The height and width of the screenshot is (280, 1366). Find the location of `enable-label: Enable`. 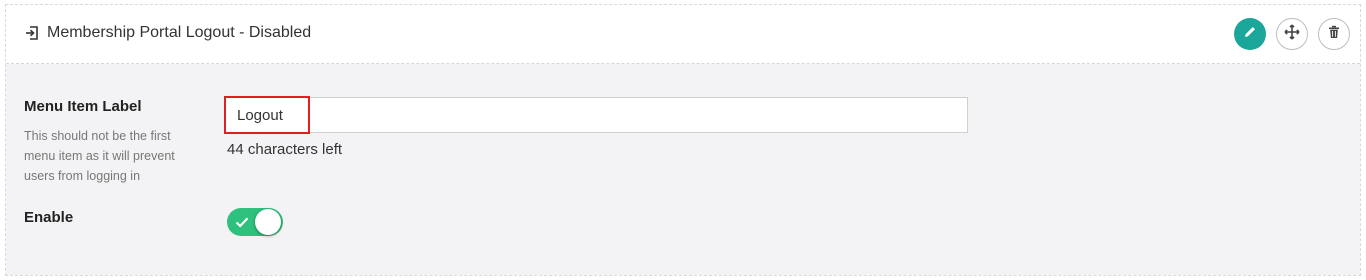

enable-label: Enable is located at coordinates (49, 217).